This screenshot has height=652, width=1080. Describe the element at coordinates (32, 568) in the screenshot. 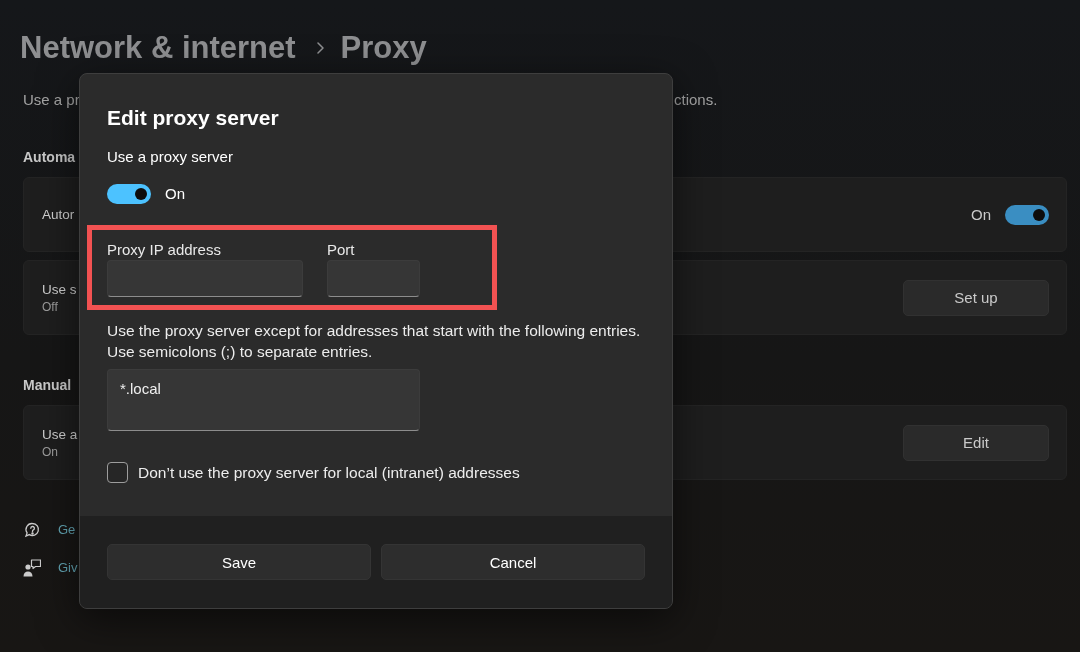

I see `feedback-icon` at that location.